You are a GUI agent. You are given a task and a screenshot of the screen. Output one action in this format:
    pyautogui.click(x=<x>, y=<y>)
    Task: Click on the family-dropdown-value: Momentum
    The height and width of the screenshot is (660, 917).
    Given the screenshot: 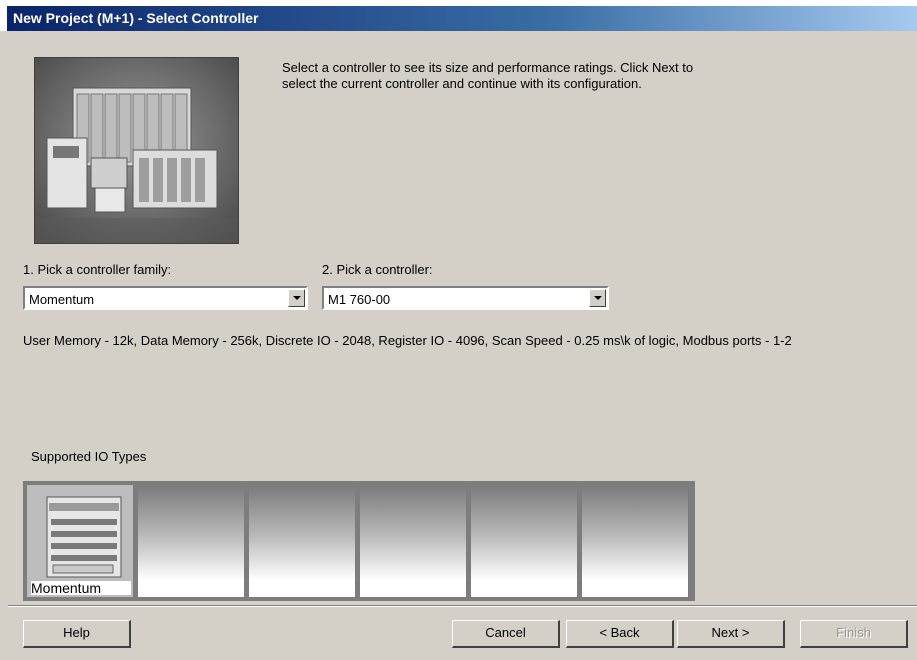 What is the action you would take?
    pyautogui.click(x=62, y=299)
    